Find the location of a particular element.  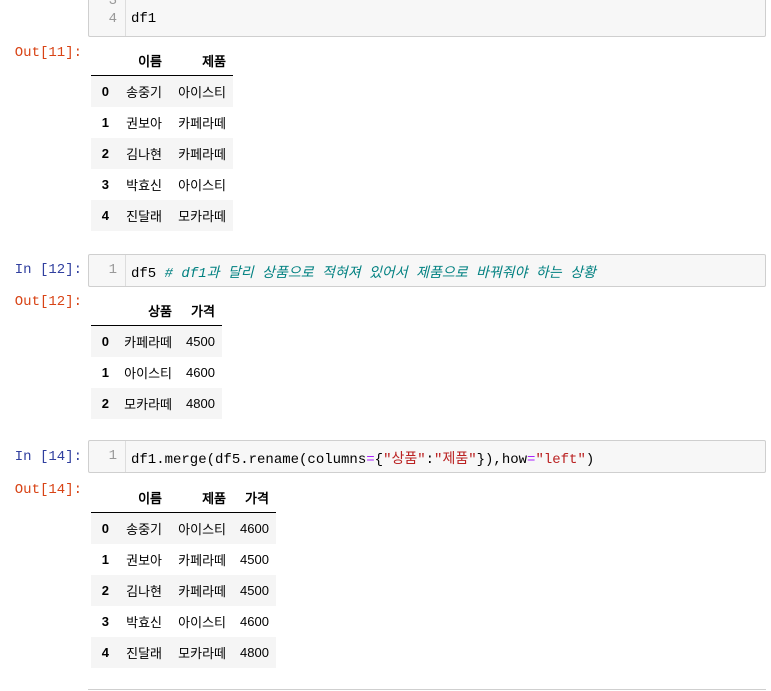

table-row: 3 박효신 아이스티 4600 is located at coordinates (183, 621).